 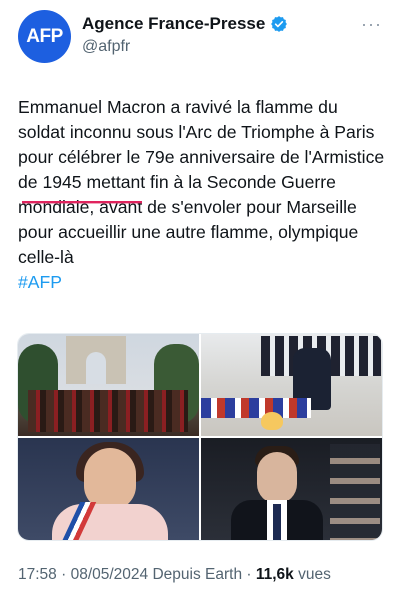 What do you see at coordinates (291, 385) in the screenshot?
I see `macron-flame-photo` at bounding box center [291, 385].